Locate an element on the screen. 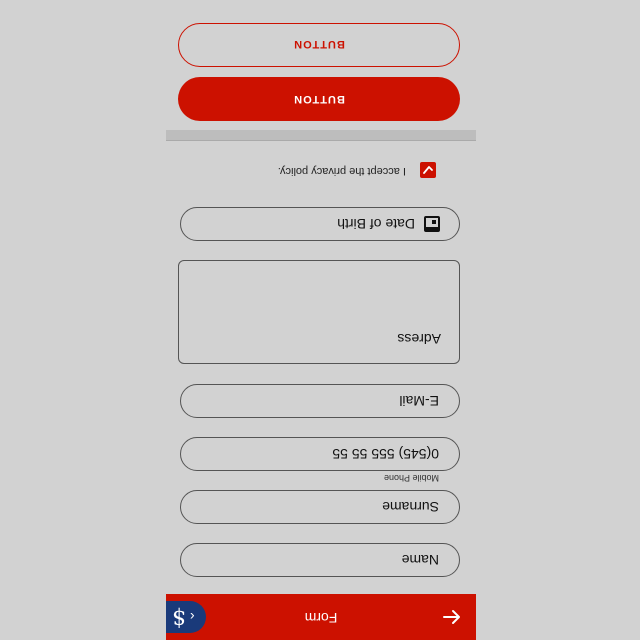 Image resolution: width=640 pixels, height=640 pixels. mobile-phone-label: Mobile Phone is located at coordinates (411, 478).